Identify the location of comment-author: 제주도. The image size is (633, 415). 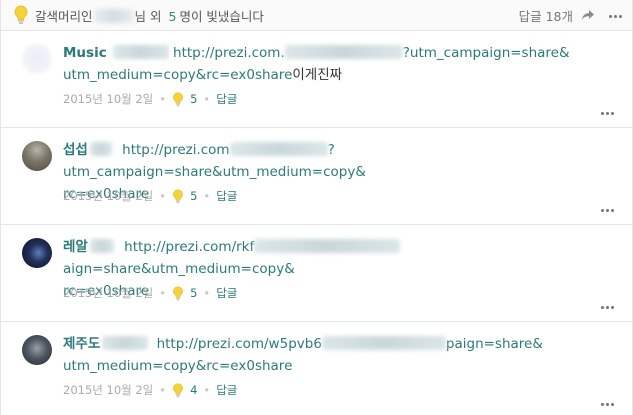
(81, 344).